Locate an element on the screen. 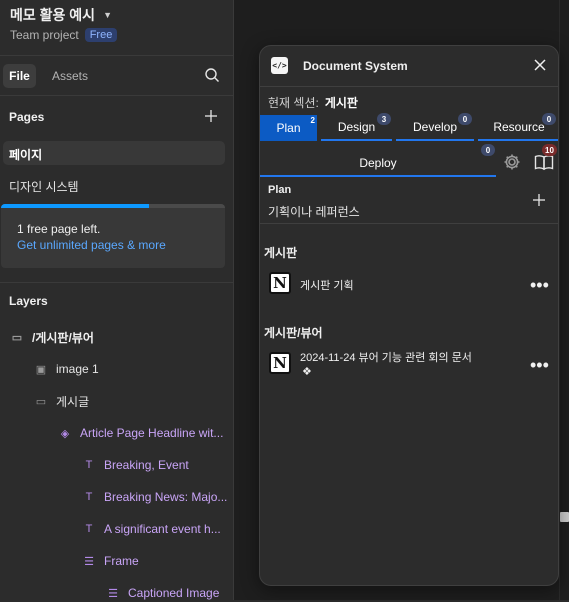  plan-badge: Free is located at coordinates (101, 35).